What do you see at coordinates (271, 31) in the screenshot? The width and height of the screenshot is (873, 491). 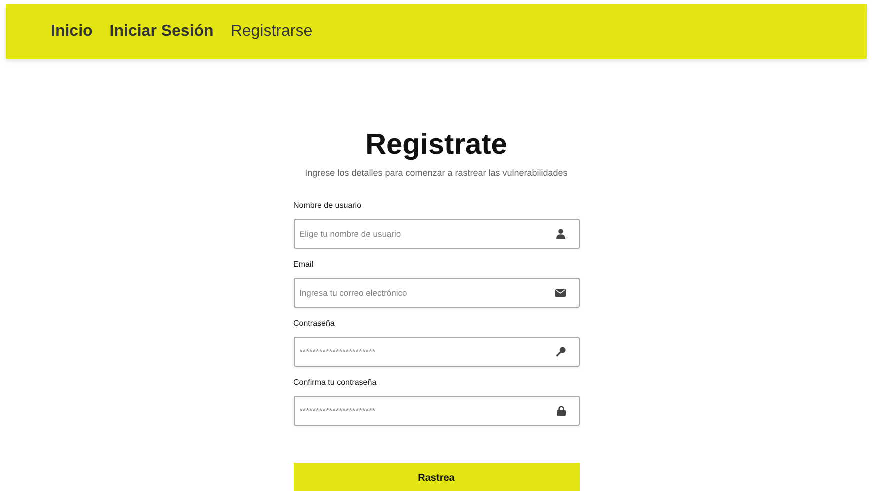 I see `nav-link: Registrarse` at bounding box center [271, 31].